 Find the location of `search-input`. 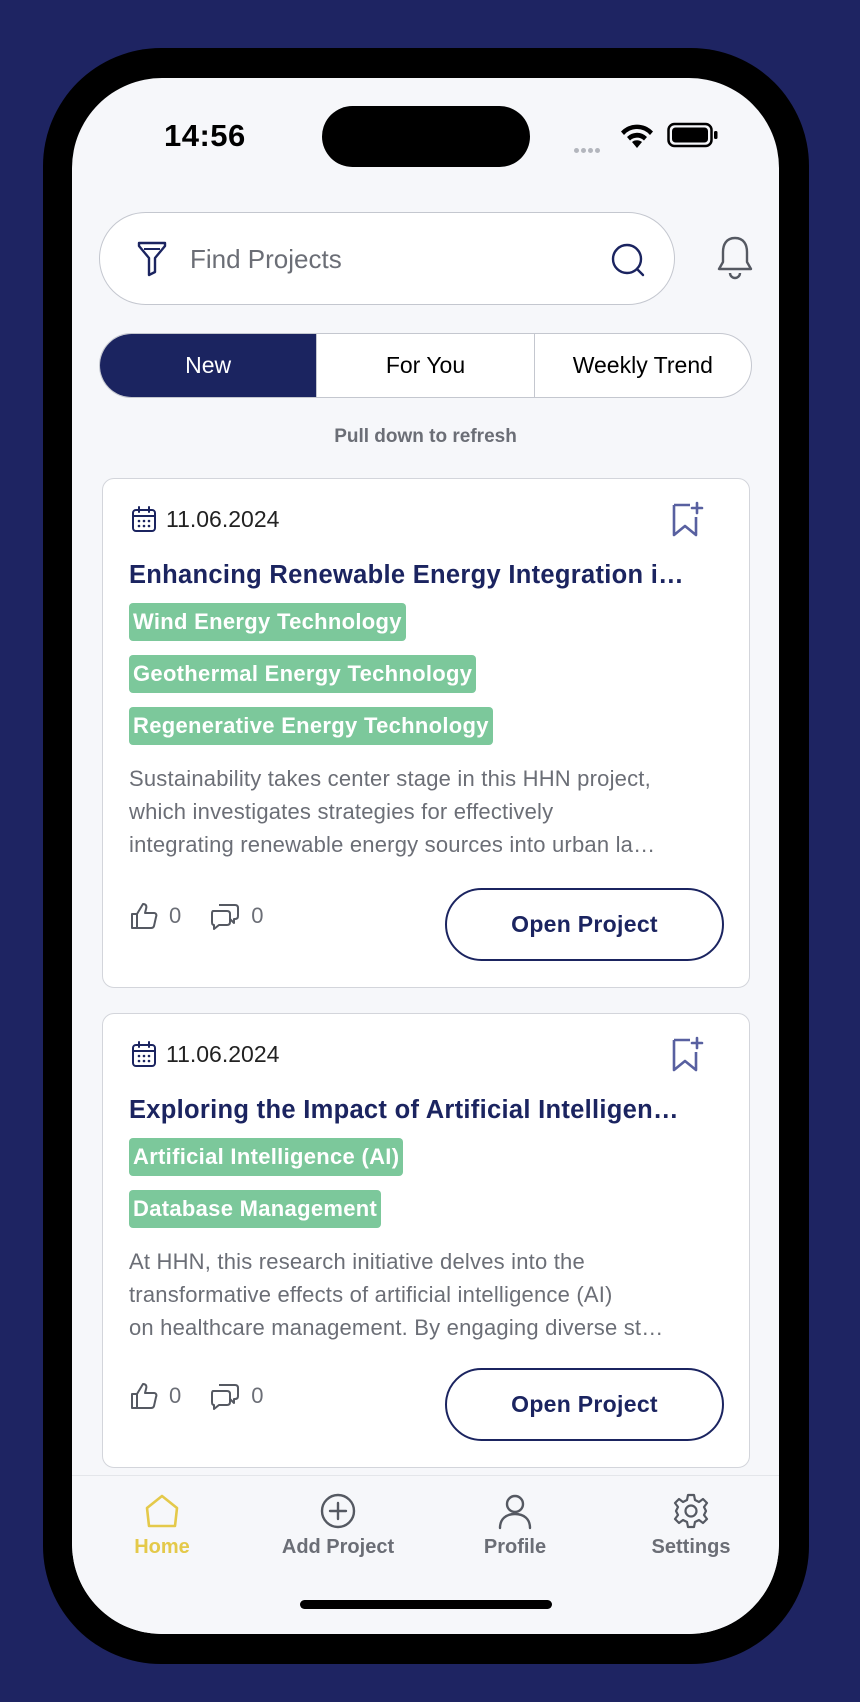

search-input is located at coordinates (380, 259).